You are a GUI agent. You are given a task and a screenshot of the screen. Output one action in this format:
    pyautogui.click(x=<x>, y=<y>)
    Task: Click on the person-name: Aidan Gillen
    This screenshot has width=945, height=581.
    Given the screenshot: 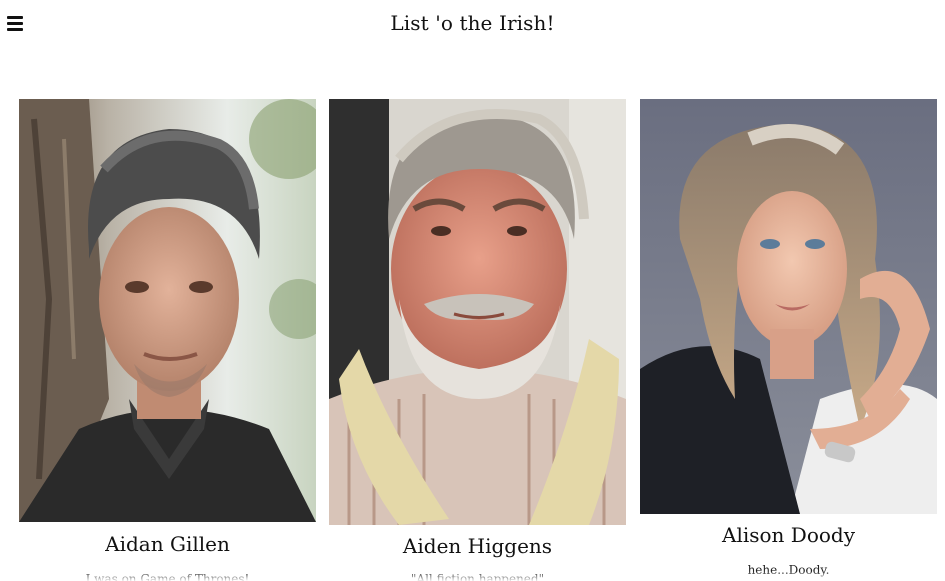 What is the action you would take?
    pyautogui.click(x=167, y=544)
    